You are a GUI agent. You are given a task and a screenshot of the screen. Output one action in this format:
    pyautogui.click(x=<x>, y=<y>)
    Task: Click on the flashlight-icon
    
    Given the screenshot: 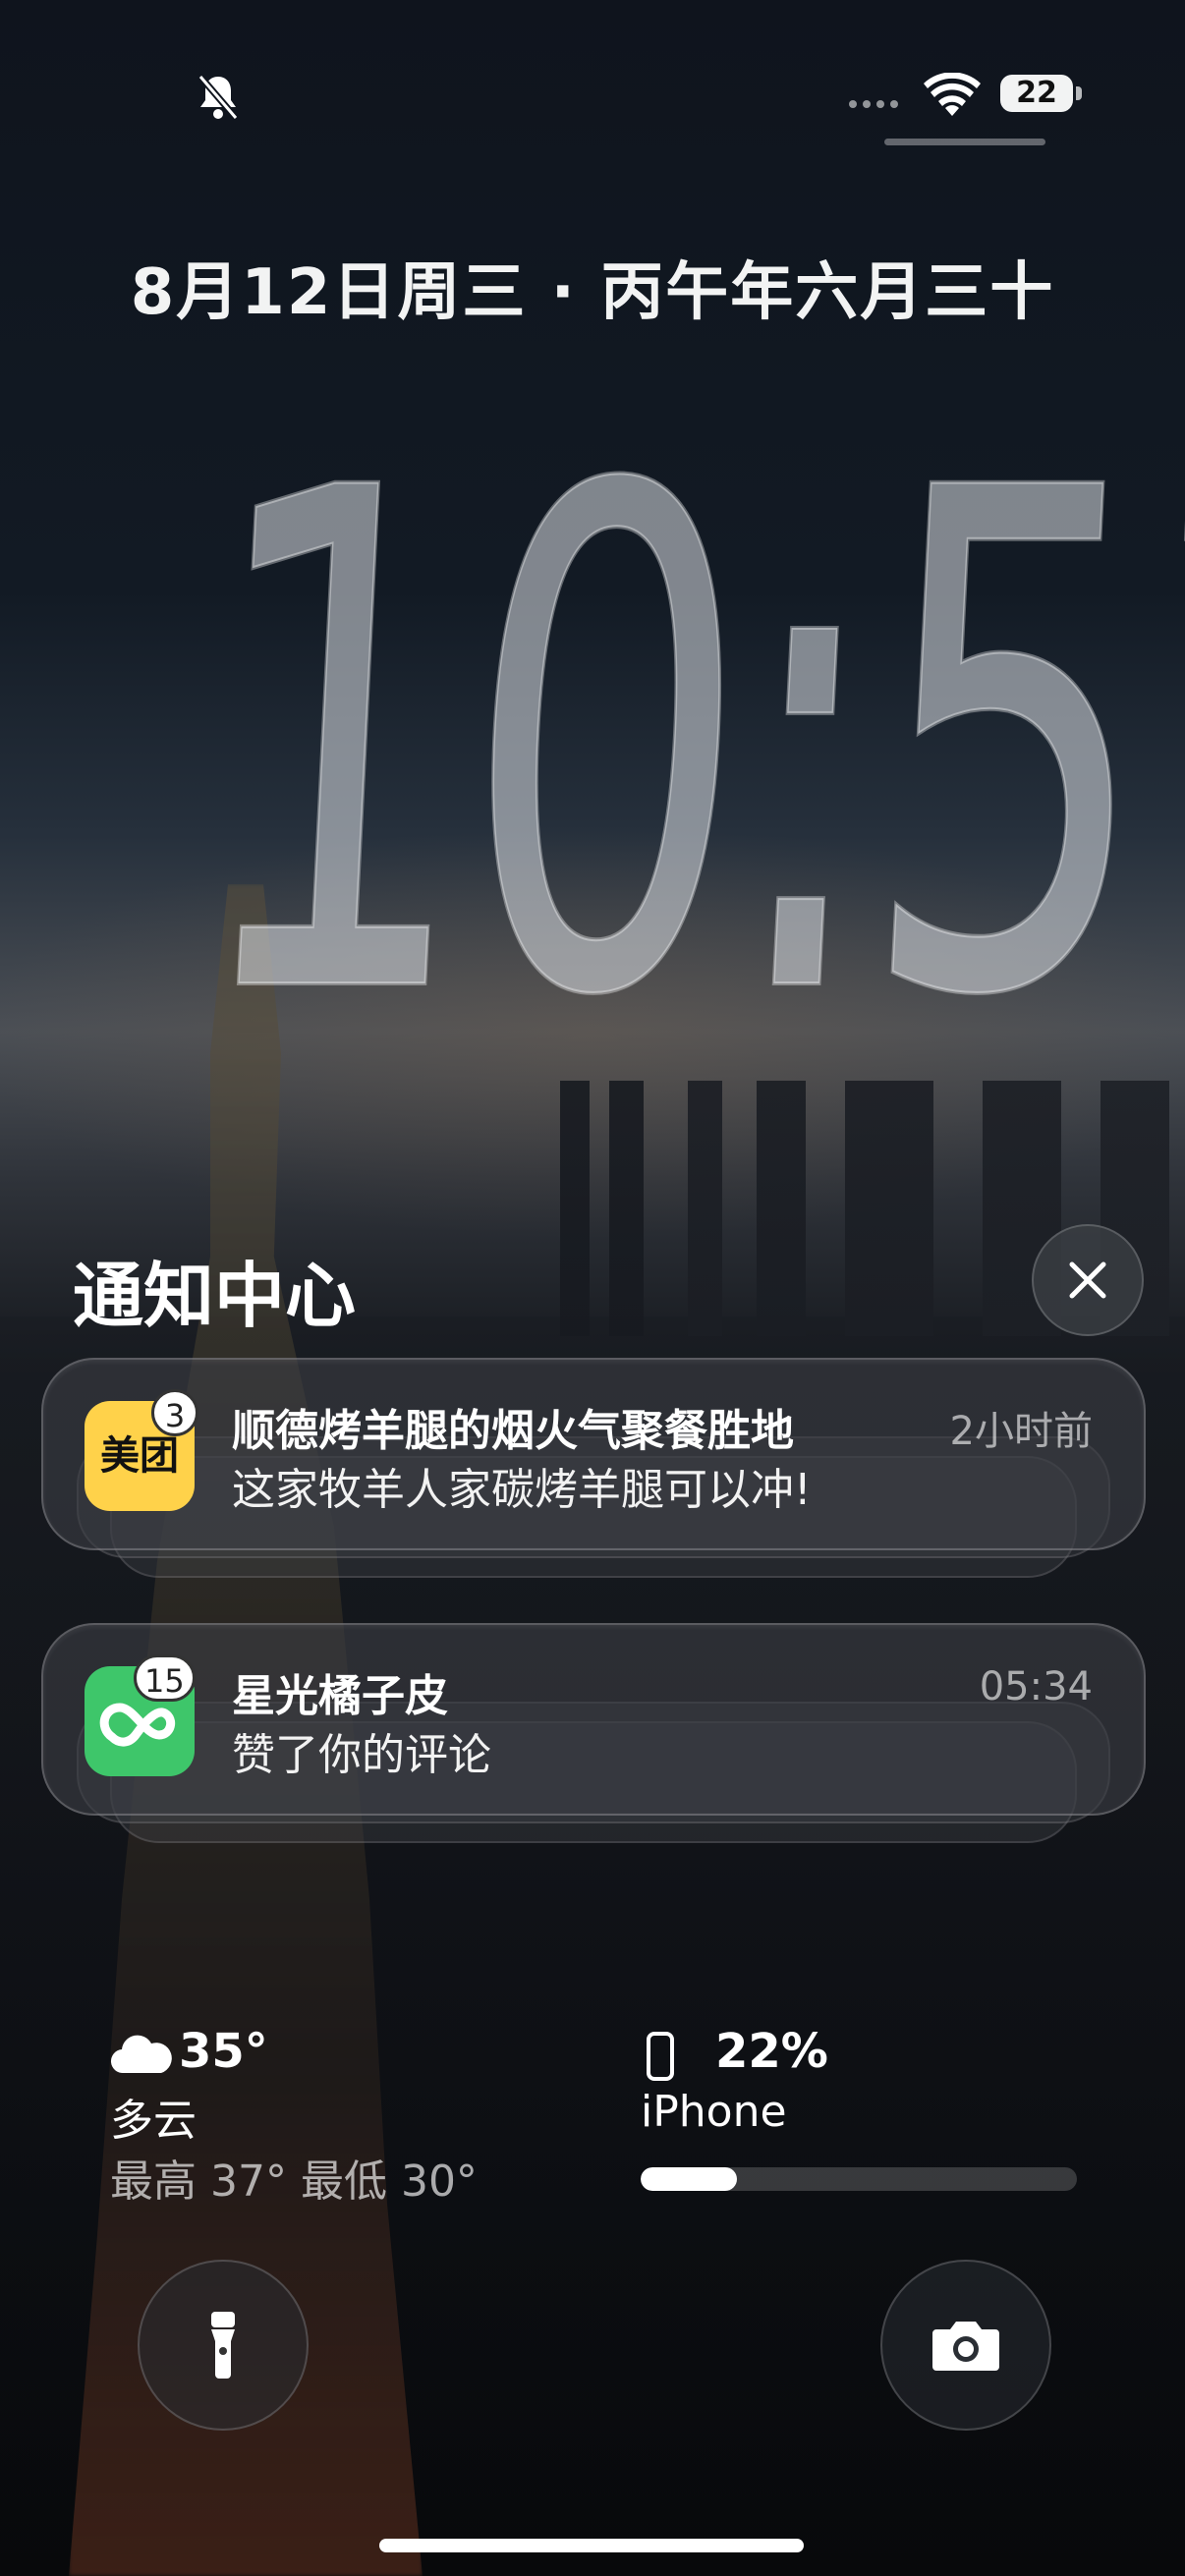 What is the action you would take?
    pyautogui.click(x=223, y=2345)
    